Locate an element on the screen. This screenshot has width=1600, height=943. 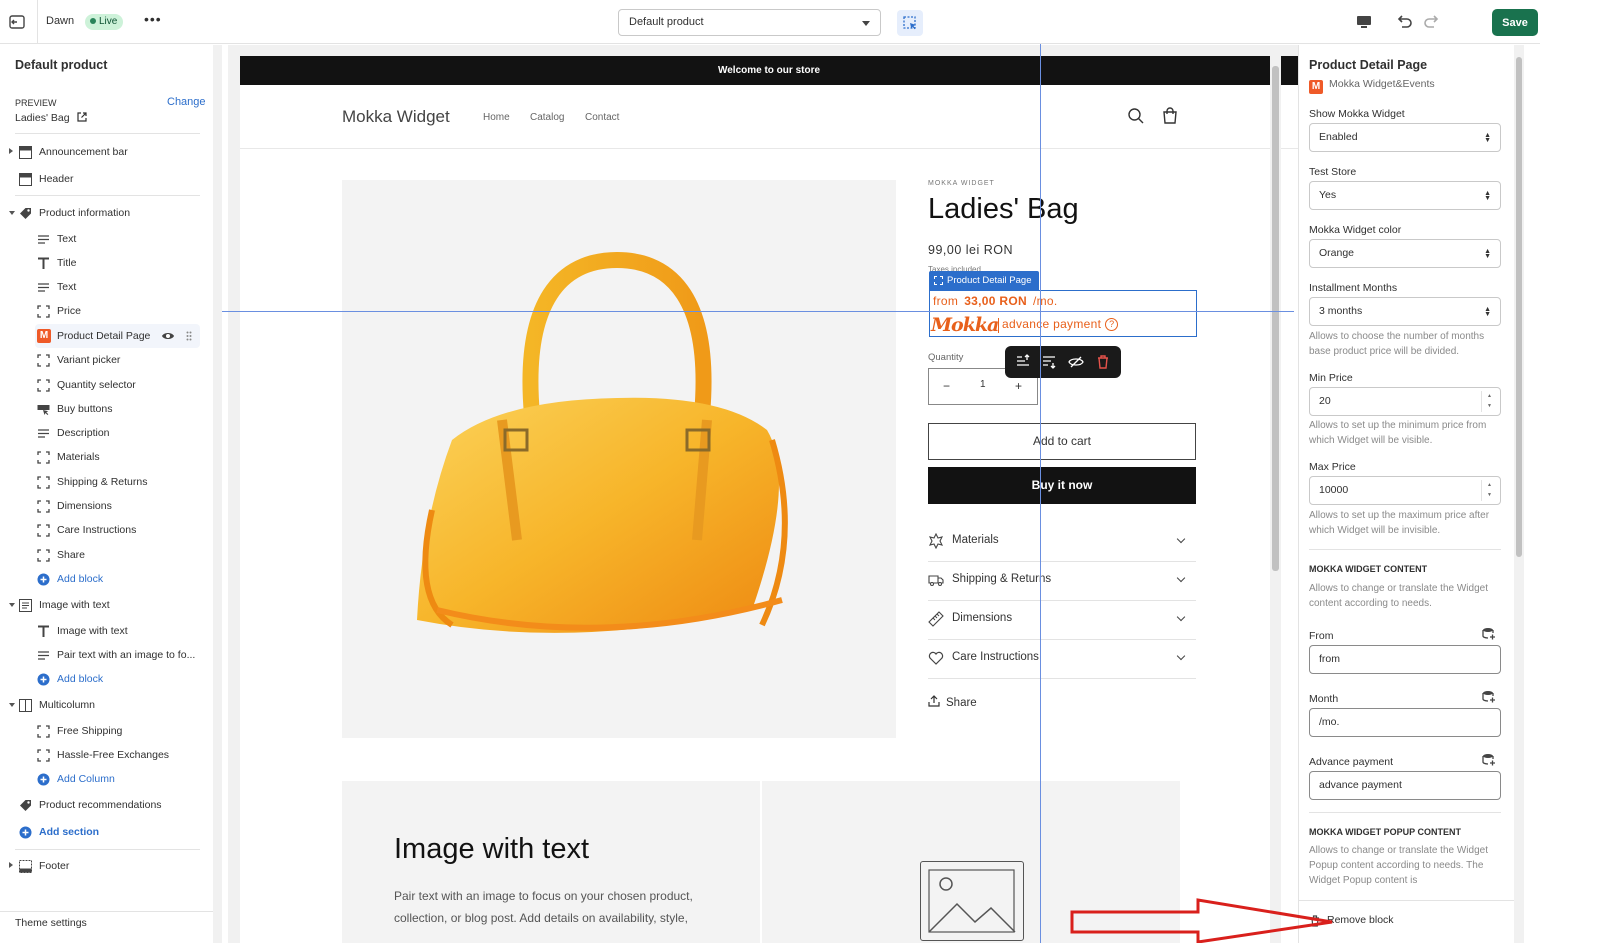
block-hassle-free-exchanges: Hassle-Free Exchanges is located at coordinates (106, 755).